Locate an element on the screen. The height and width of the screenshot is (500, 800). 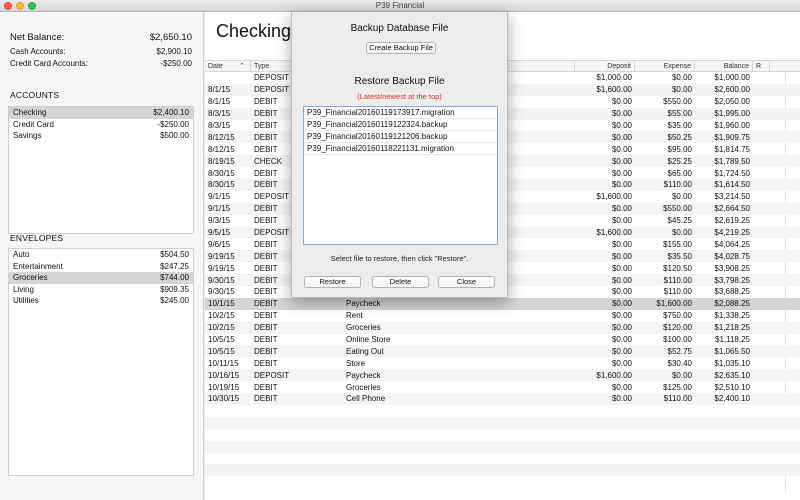
create-backup-button: Create Backup File is located at coordinates (401, 48).